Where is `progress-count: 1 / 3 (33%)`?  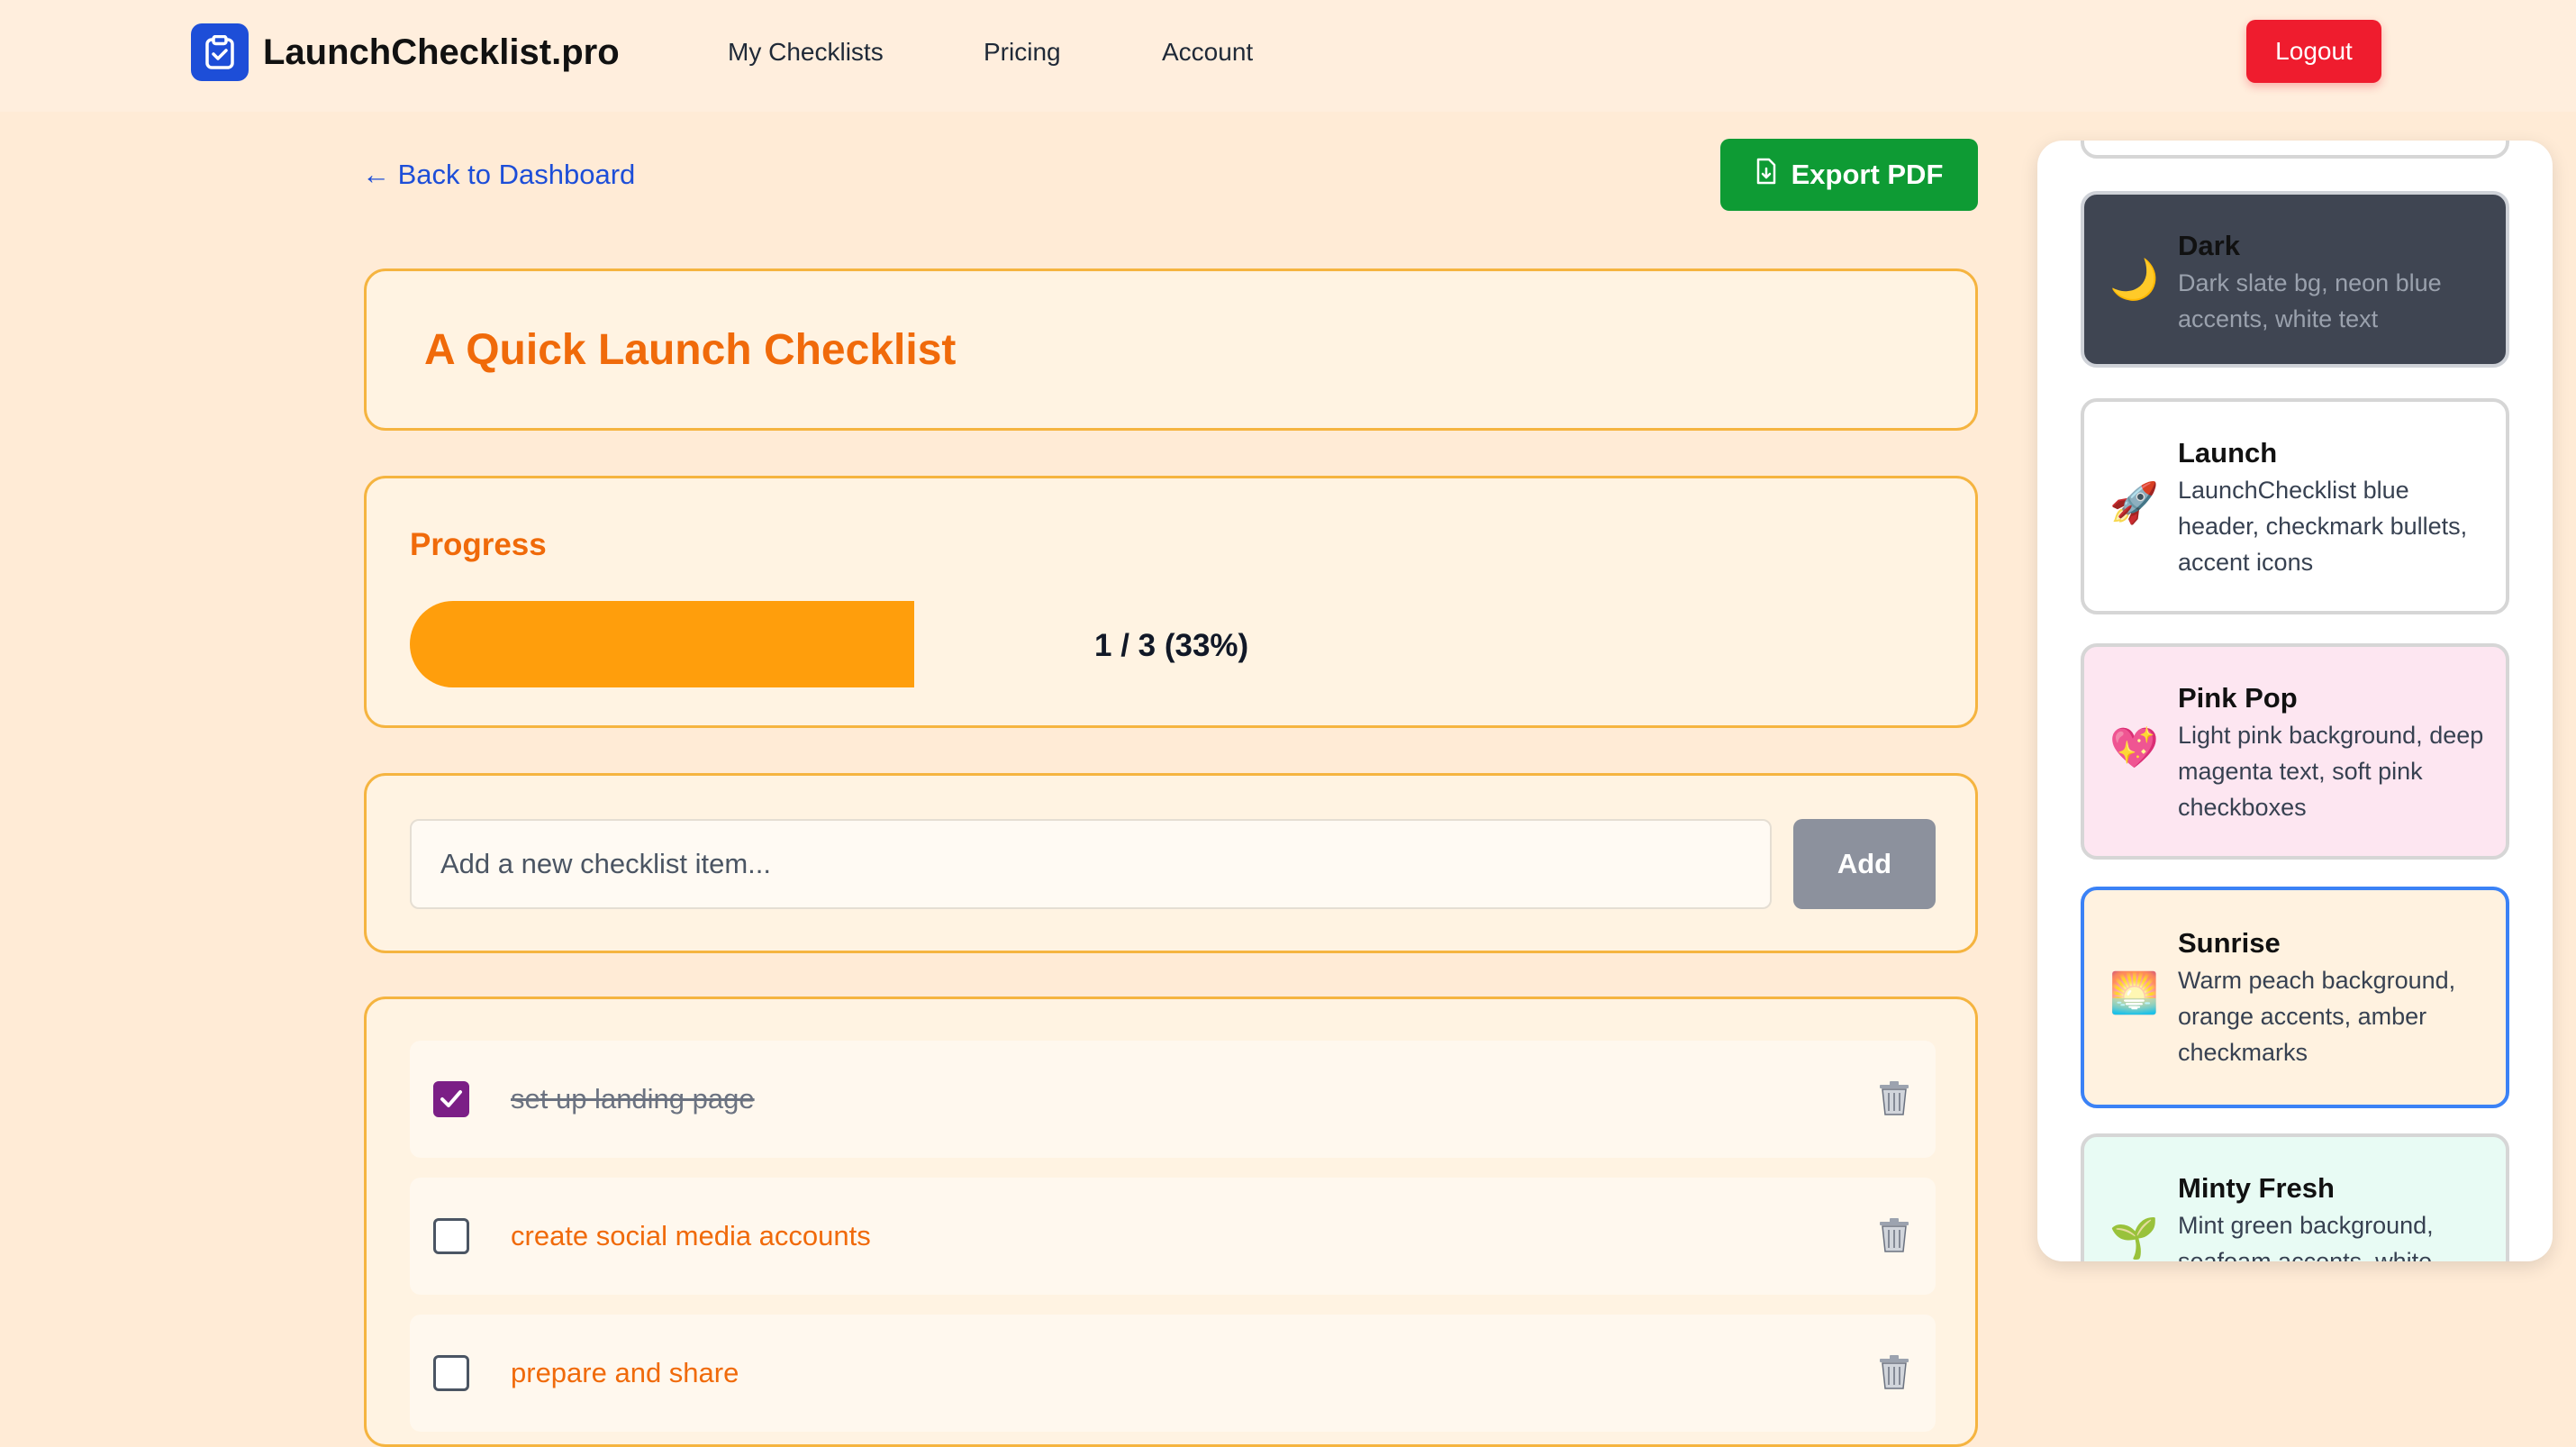 progress-count: 1 / 3 (33%) is located at coordinates (1171, 645).